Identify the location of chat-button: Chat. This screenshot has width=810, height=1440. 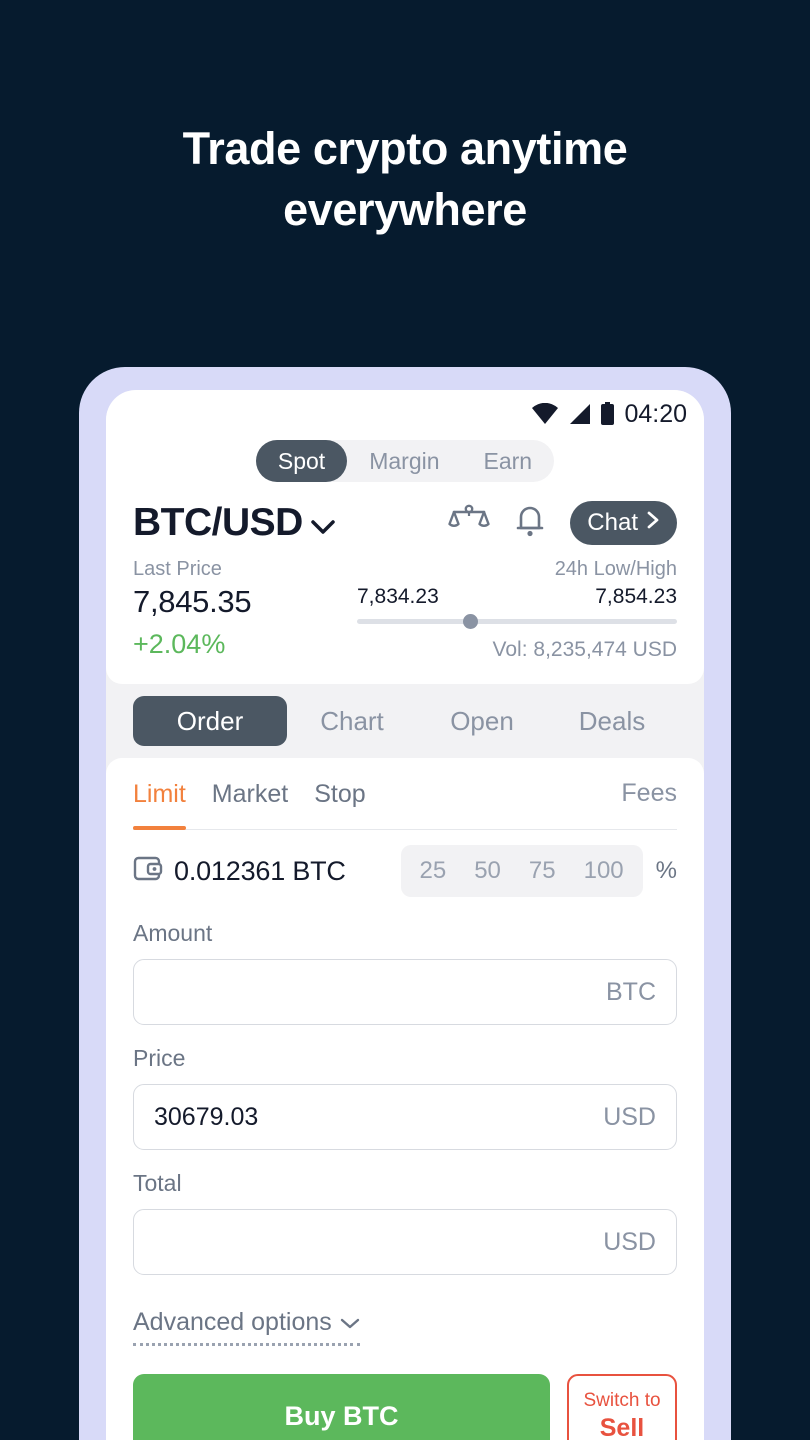
(623, 523).